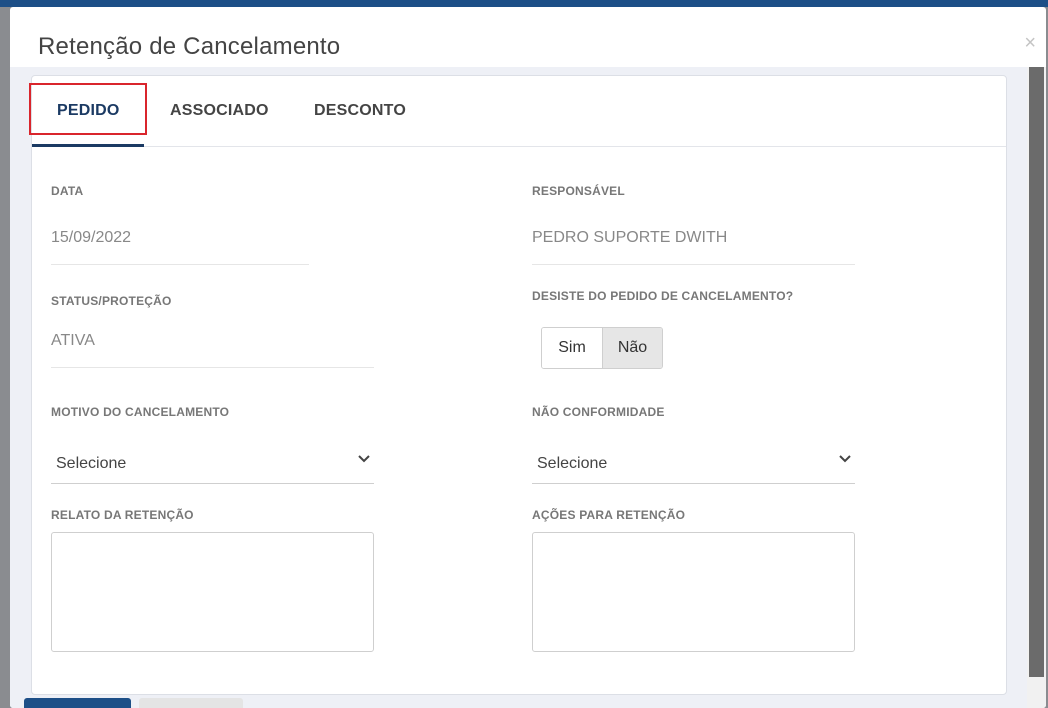 Image resolution: width=1048 pixels, height=708 pixels. I want to click on responsavel-value: PEDRO SUPORTE DWITH, so click(630, 237).